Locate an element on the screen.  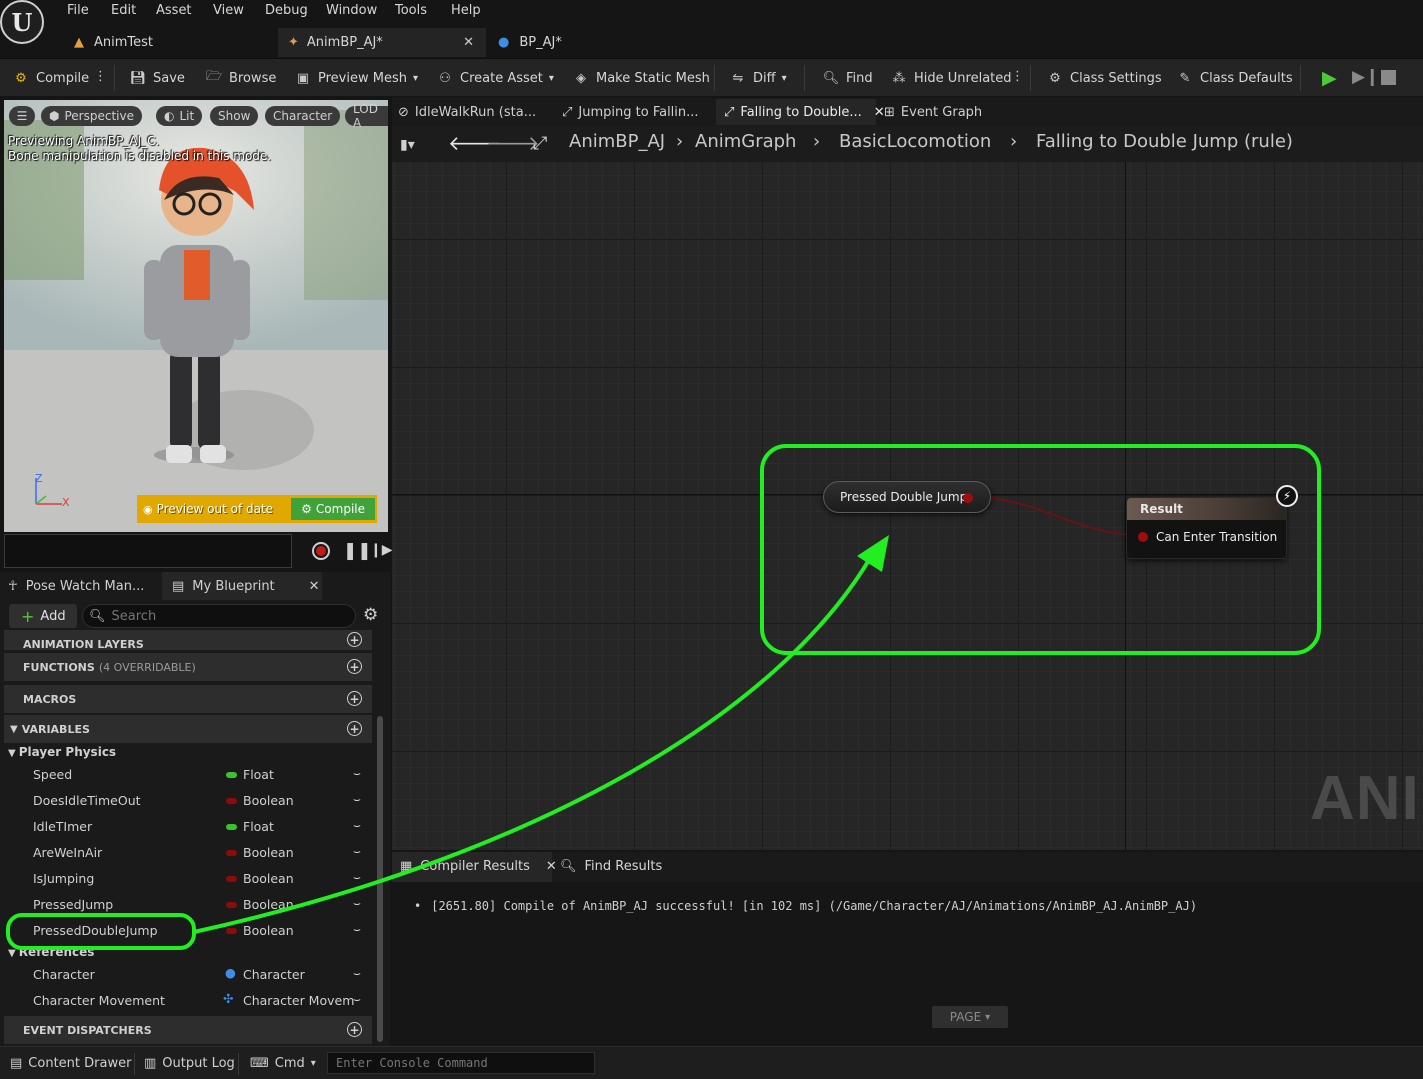
variable-row-pressedjump: PressedJump Boolean ⌣ is located at coordinates (186, 905).